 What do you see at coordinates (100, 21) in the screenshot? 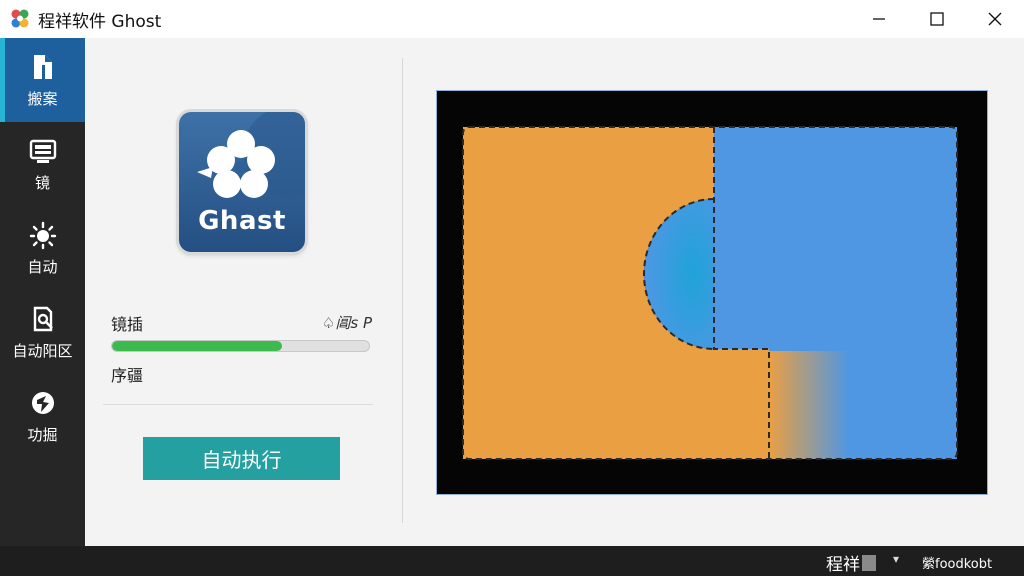
I see `window-title: 程祥软件 Ghost` at bounding box center [100, 21].